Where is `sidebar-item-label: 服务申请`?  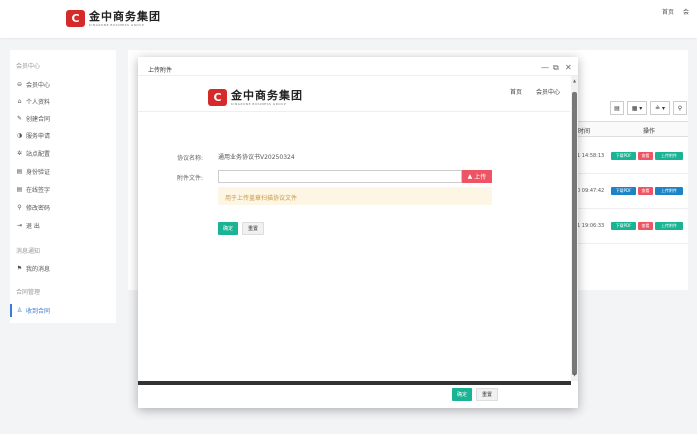
sidebar-item-label: 服务申请 is located at coordinates (38, 136).